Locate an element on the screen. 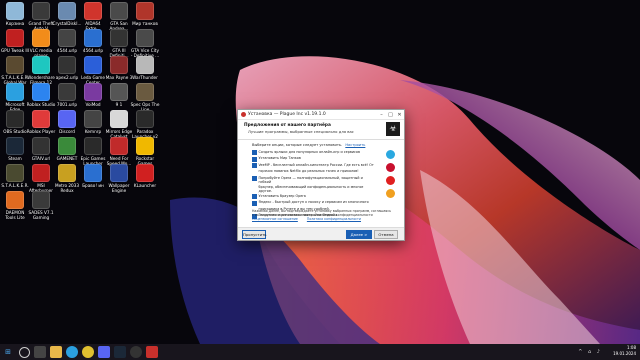  edge-icon is located at coordinates (72, 352).